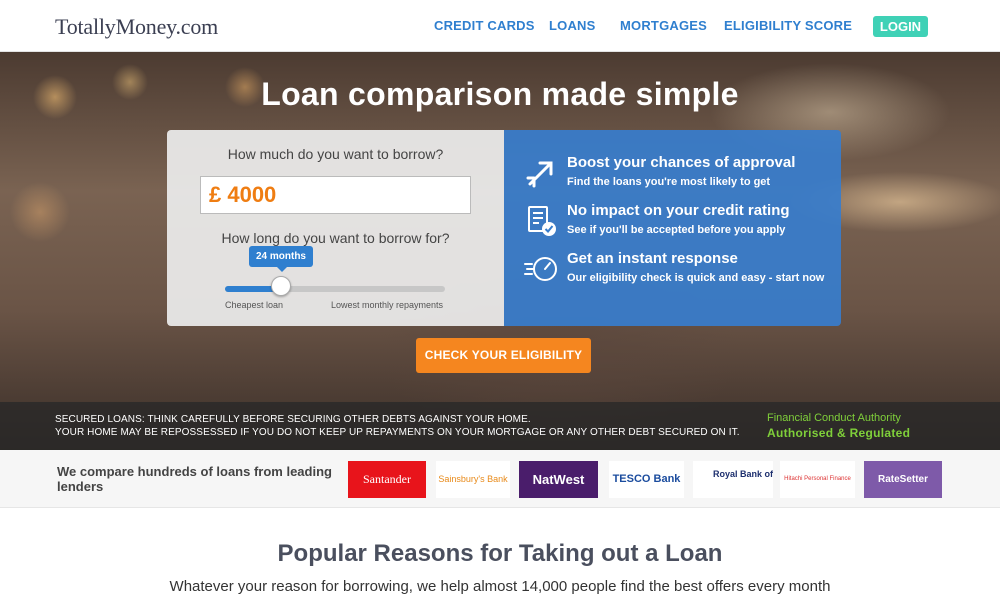  What do you see at coordinates (503, 355) in the screenshot?
I see `check-eligibility-button: CHECK YOUR ELIGIBILITY` at bounding box center [503, 355].